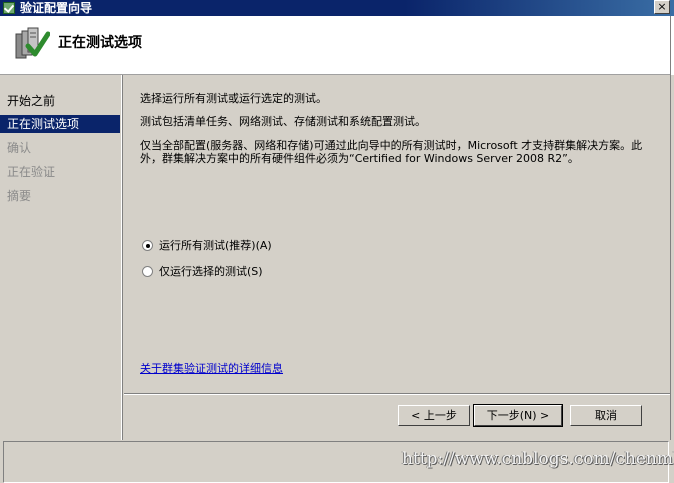 Image resolution: width=674 pixels, height=483 pixels. I want to click on intro-text: 选择运行所有测试或运行选定的测试。, so click(233, 98).